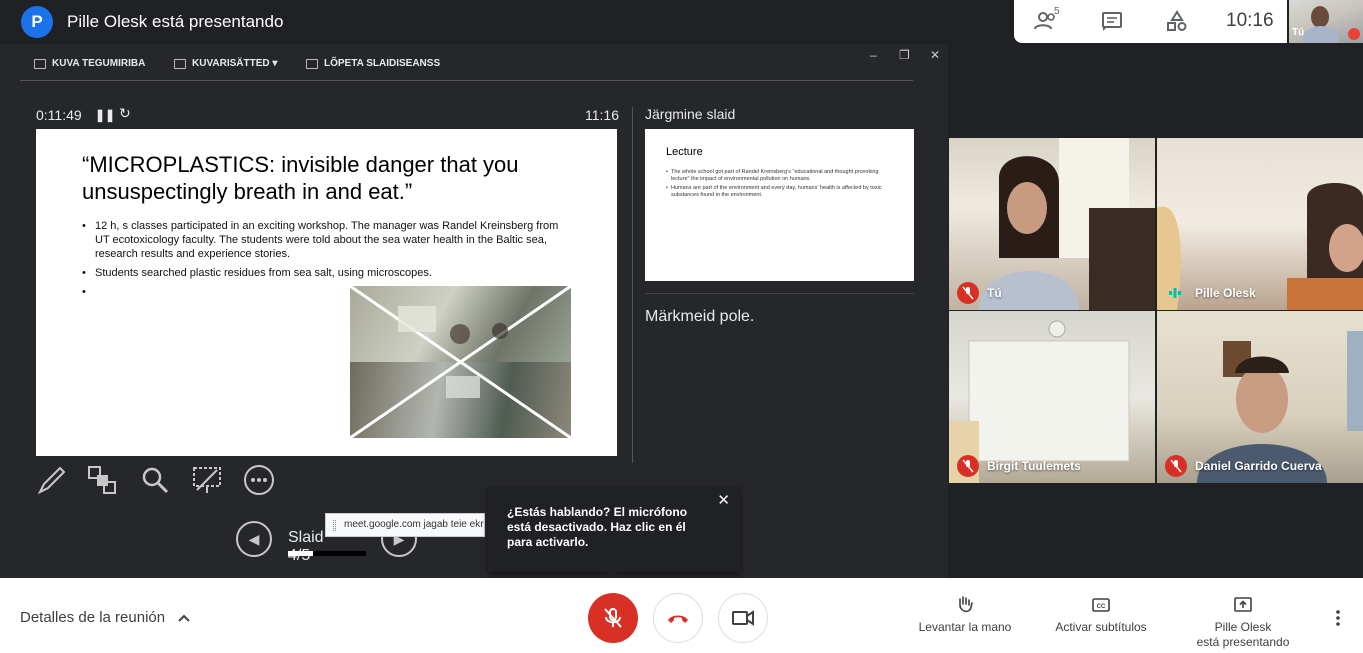  I want to click on end-slideshow-label: LÕPETA SLAIDISEANSS, so click(382, 63).